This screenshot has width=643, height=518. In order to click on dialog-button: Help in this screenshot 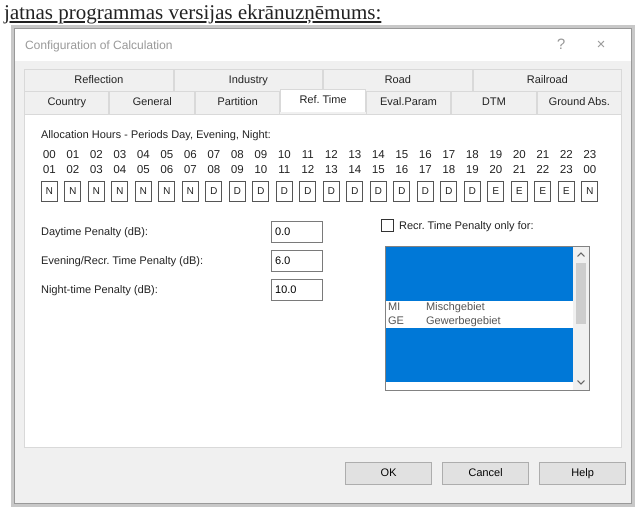, I will do `click(582, 473)`.